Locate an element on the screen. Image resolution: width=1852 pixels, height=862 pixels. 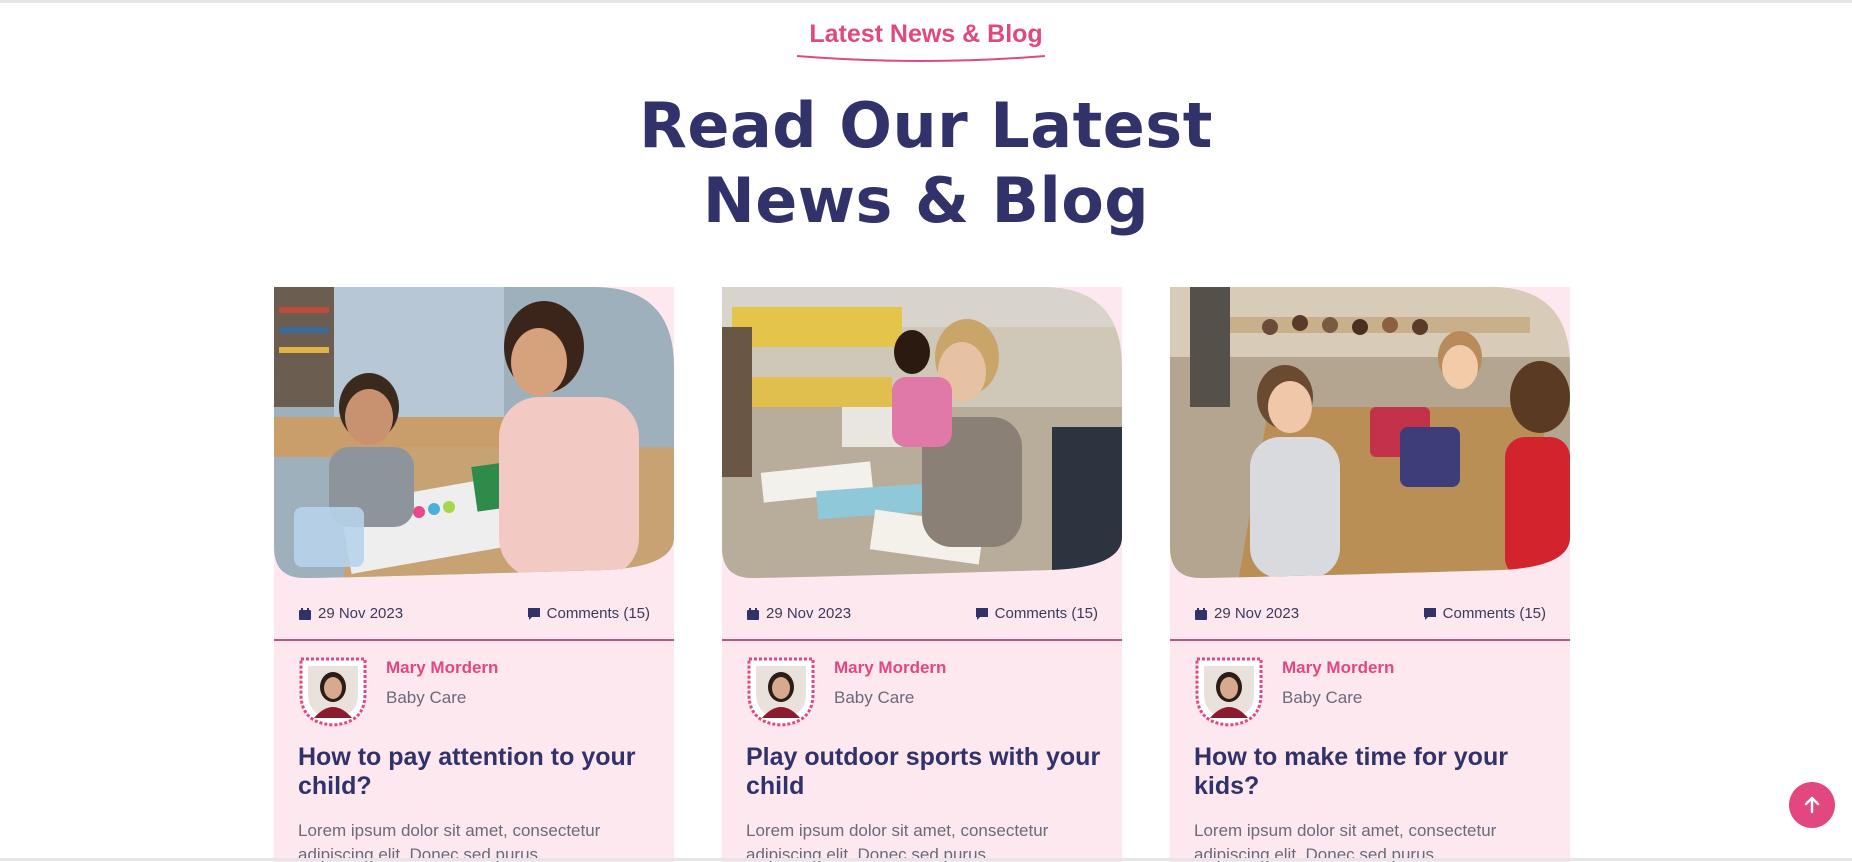
post-title: How to pay attention to your child? is located at coordinates (478, 772).